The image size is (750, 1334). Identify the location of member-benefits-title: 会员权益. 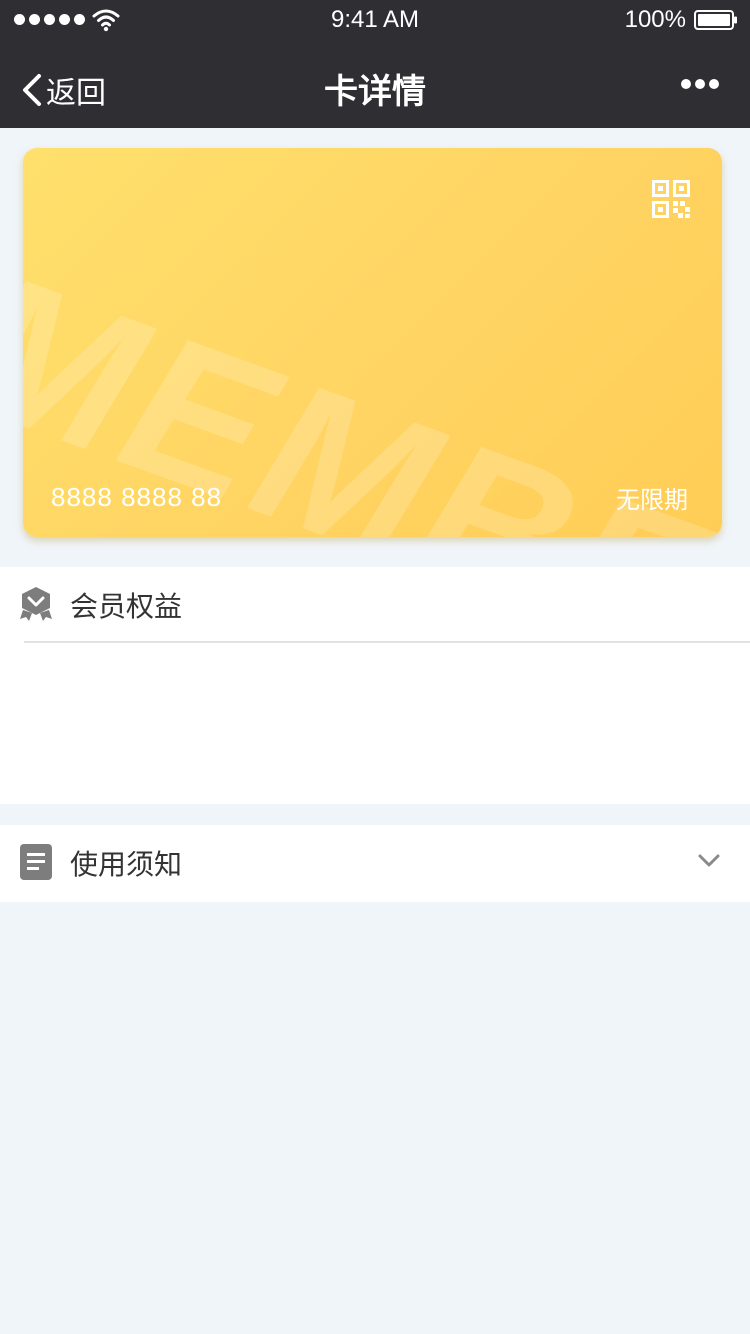
(126, 606).